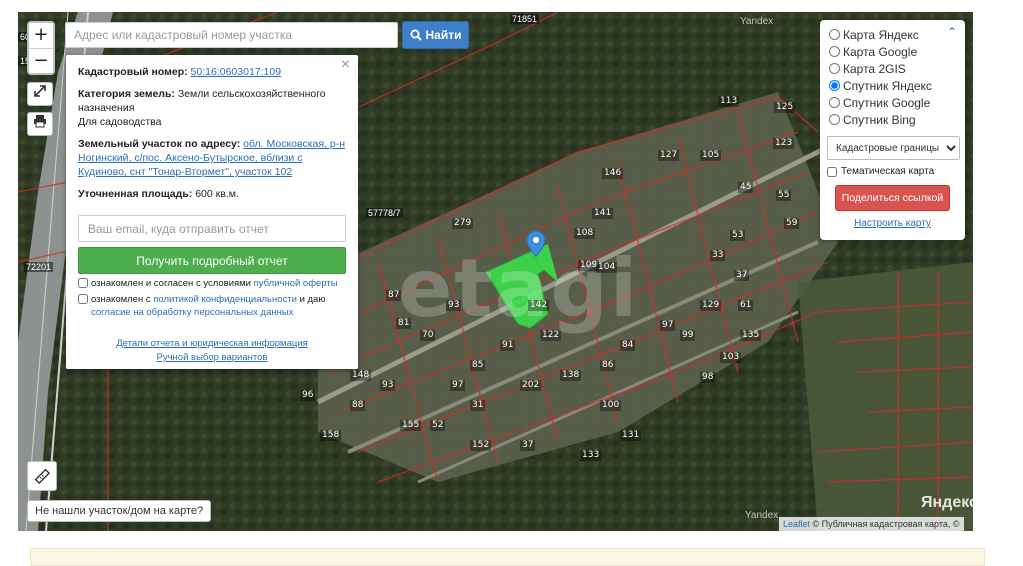 This screenshot has width=1023, height=566. Describe the element at coordinates (952, 32) in the screenshot. I see `chevron-up-icon: ⌃` at that location.